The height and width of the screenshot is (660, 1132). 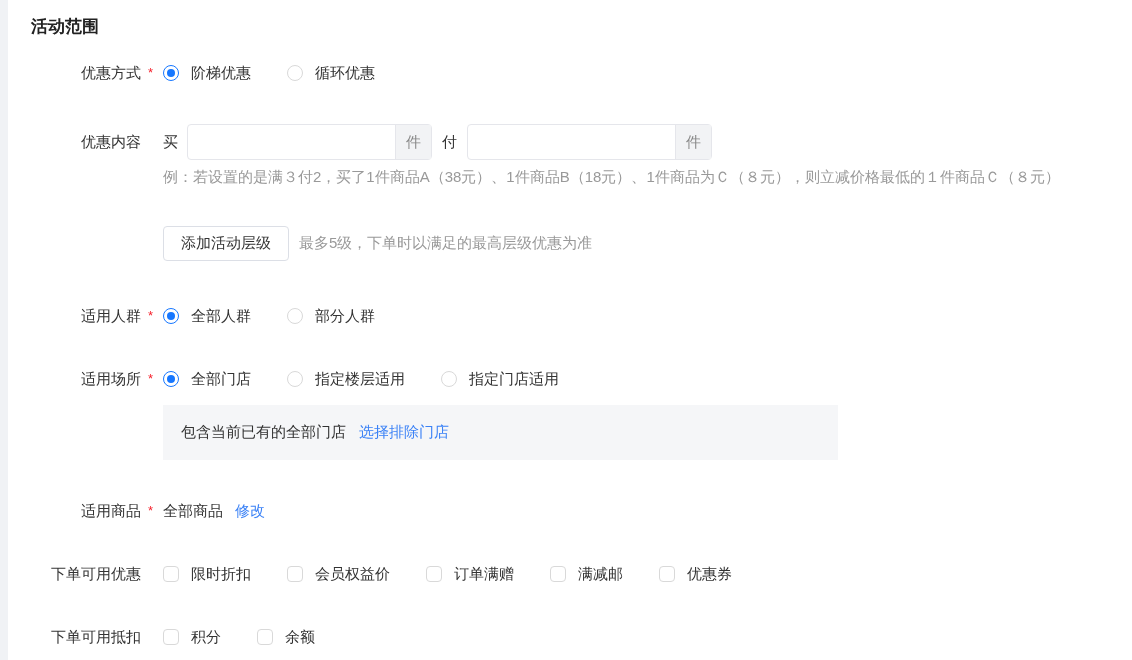 I want to click on exclude-stores-link: 选择排除门店, so click(x=404, y=432).